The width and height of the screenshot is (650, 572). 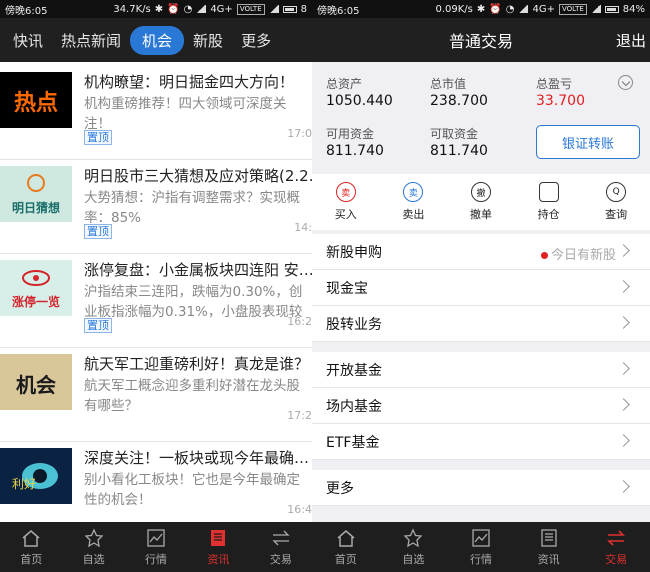 I want to click on home-icon, so click(x=346, y=538).